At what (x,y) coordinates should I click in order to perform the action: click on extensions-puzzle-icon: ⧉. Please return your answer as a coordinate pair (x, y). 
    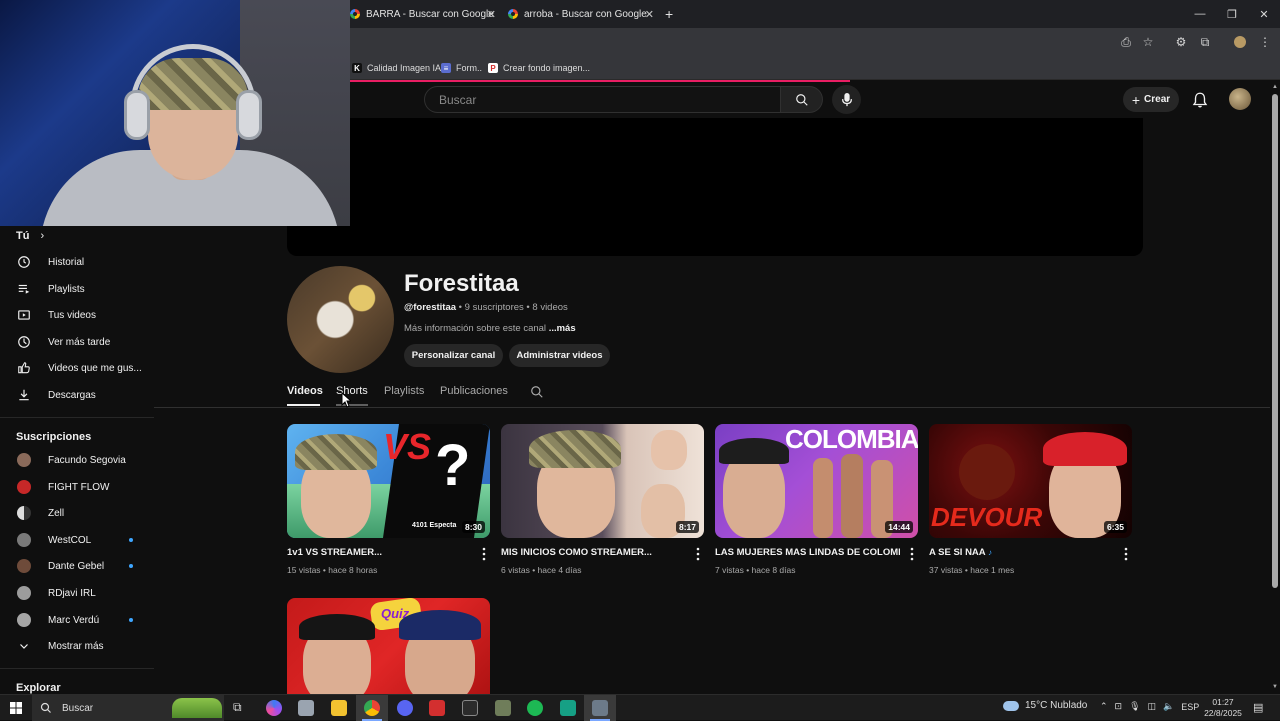
    Looking at the image, I should click on (1205, 42).